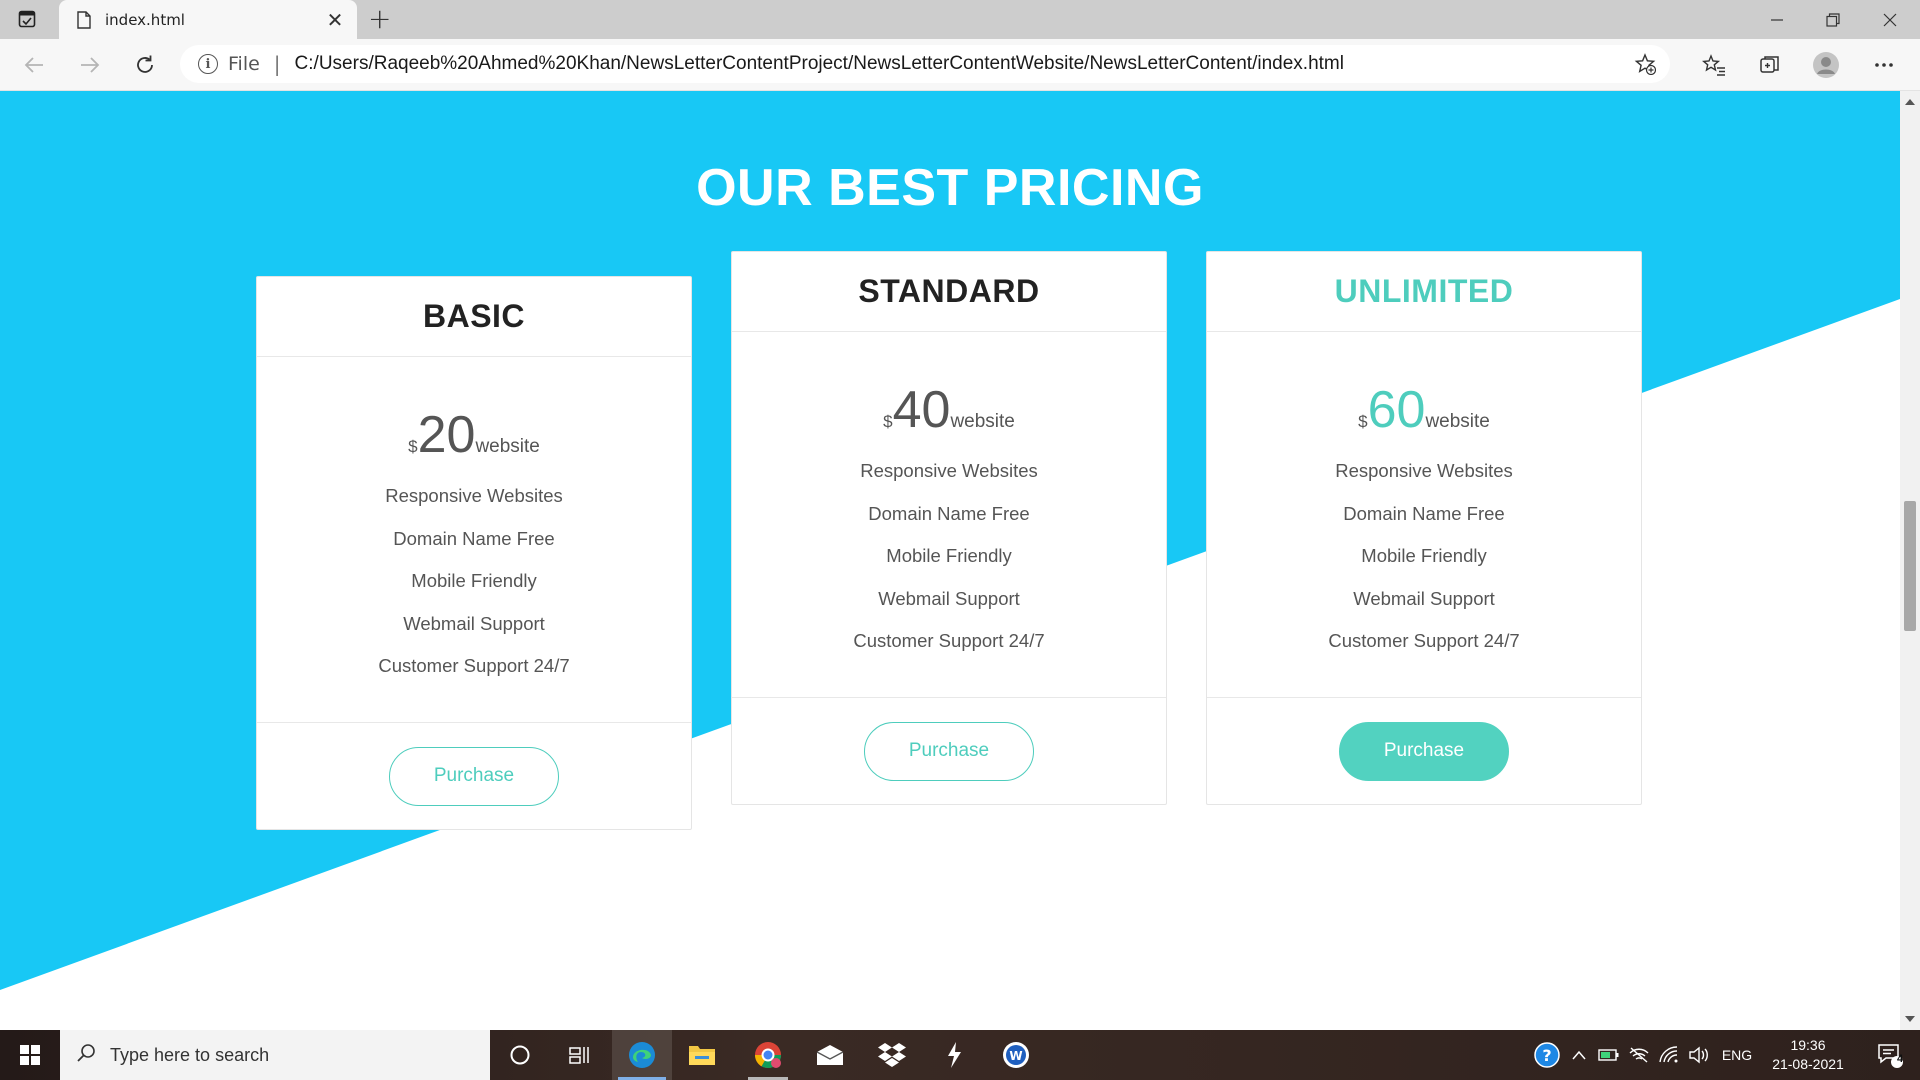  I want to click on edge-icon, so click(642, 1055).